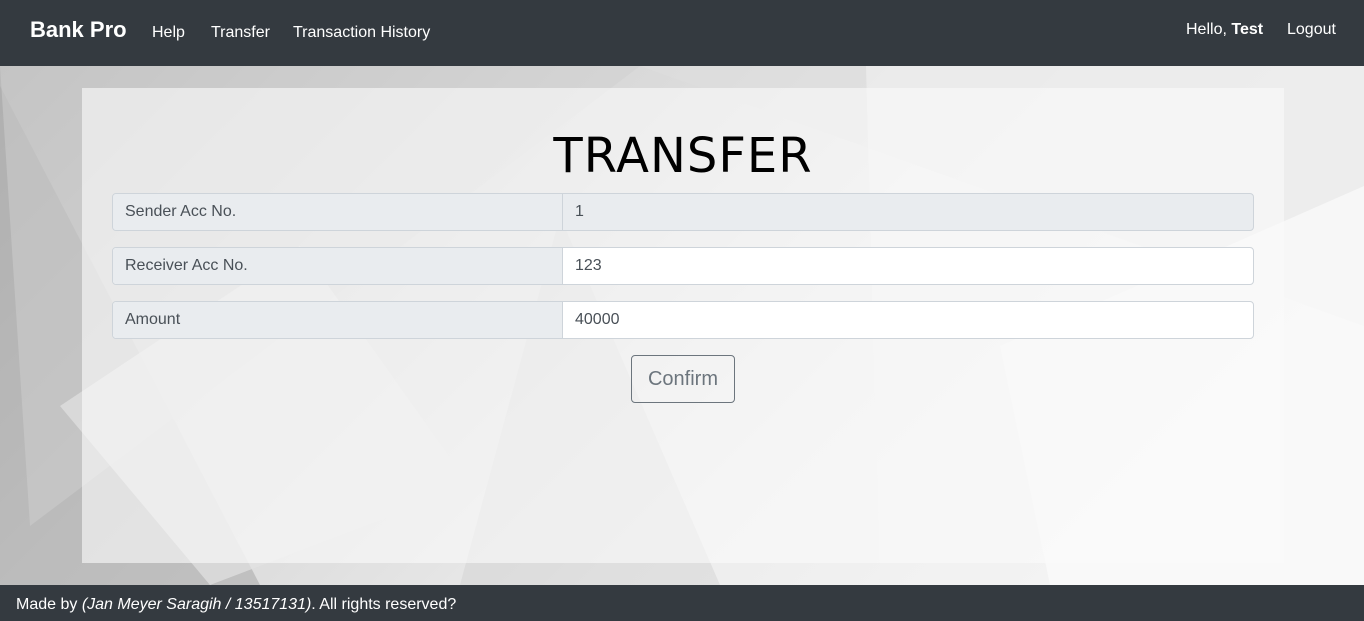 The height and width of the screenshot is (621, 1364). I want to click on footer-suffix: . All rights reserved?, so click(384, 604).